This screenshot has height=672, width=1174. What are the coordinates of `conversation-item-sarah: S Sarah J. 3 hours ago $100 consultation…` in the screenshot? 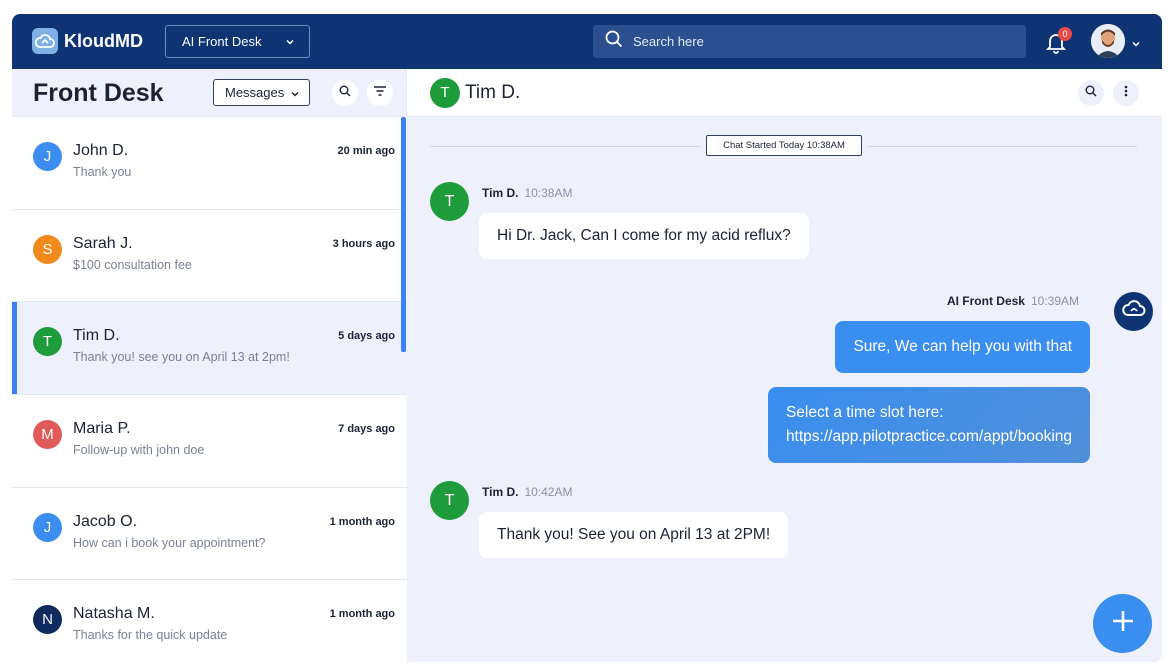 It's located at (209, 256).